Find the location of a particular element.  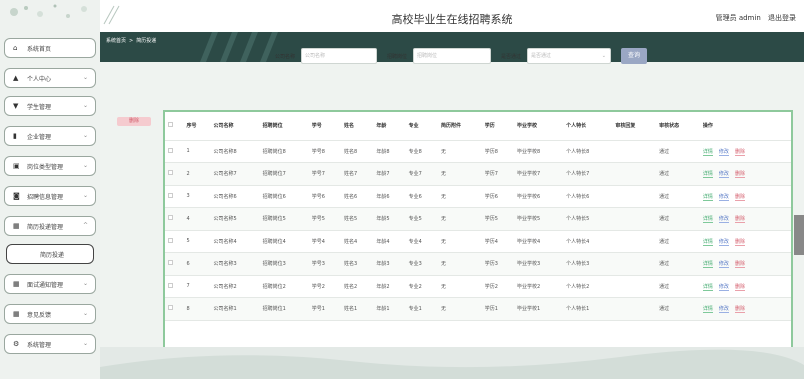

cell-sid: 学号7 is located at coordinates (325, 174).